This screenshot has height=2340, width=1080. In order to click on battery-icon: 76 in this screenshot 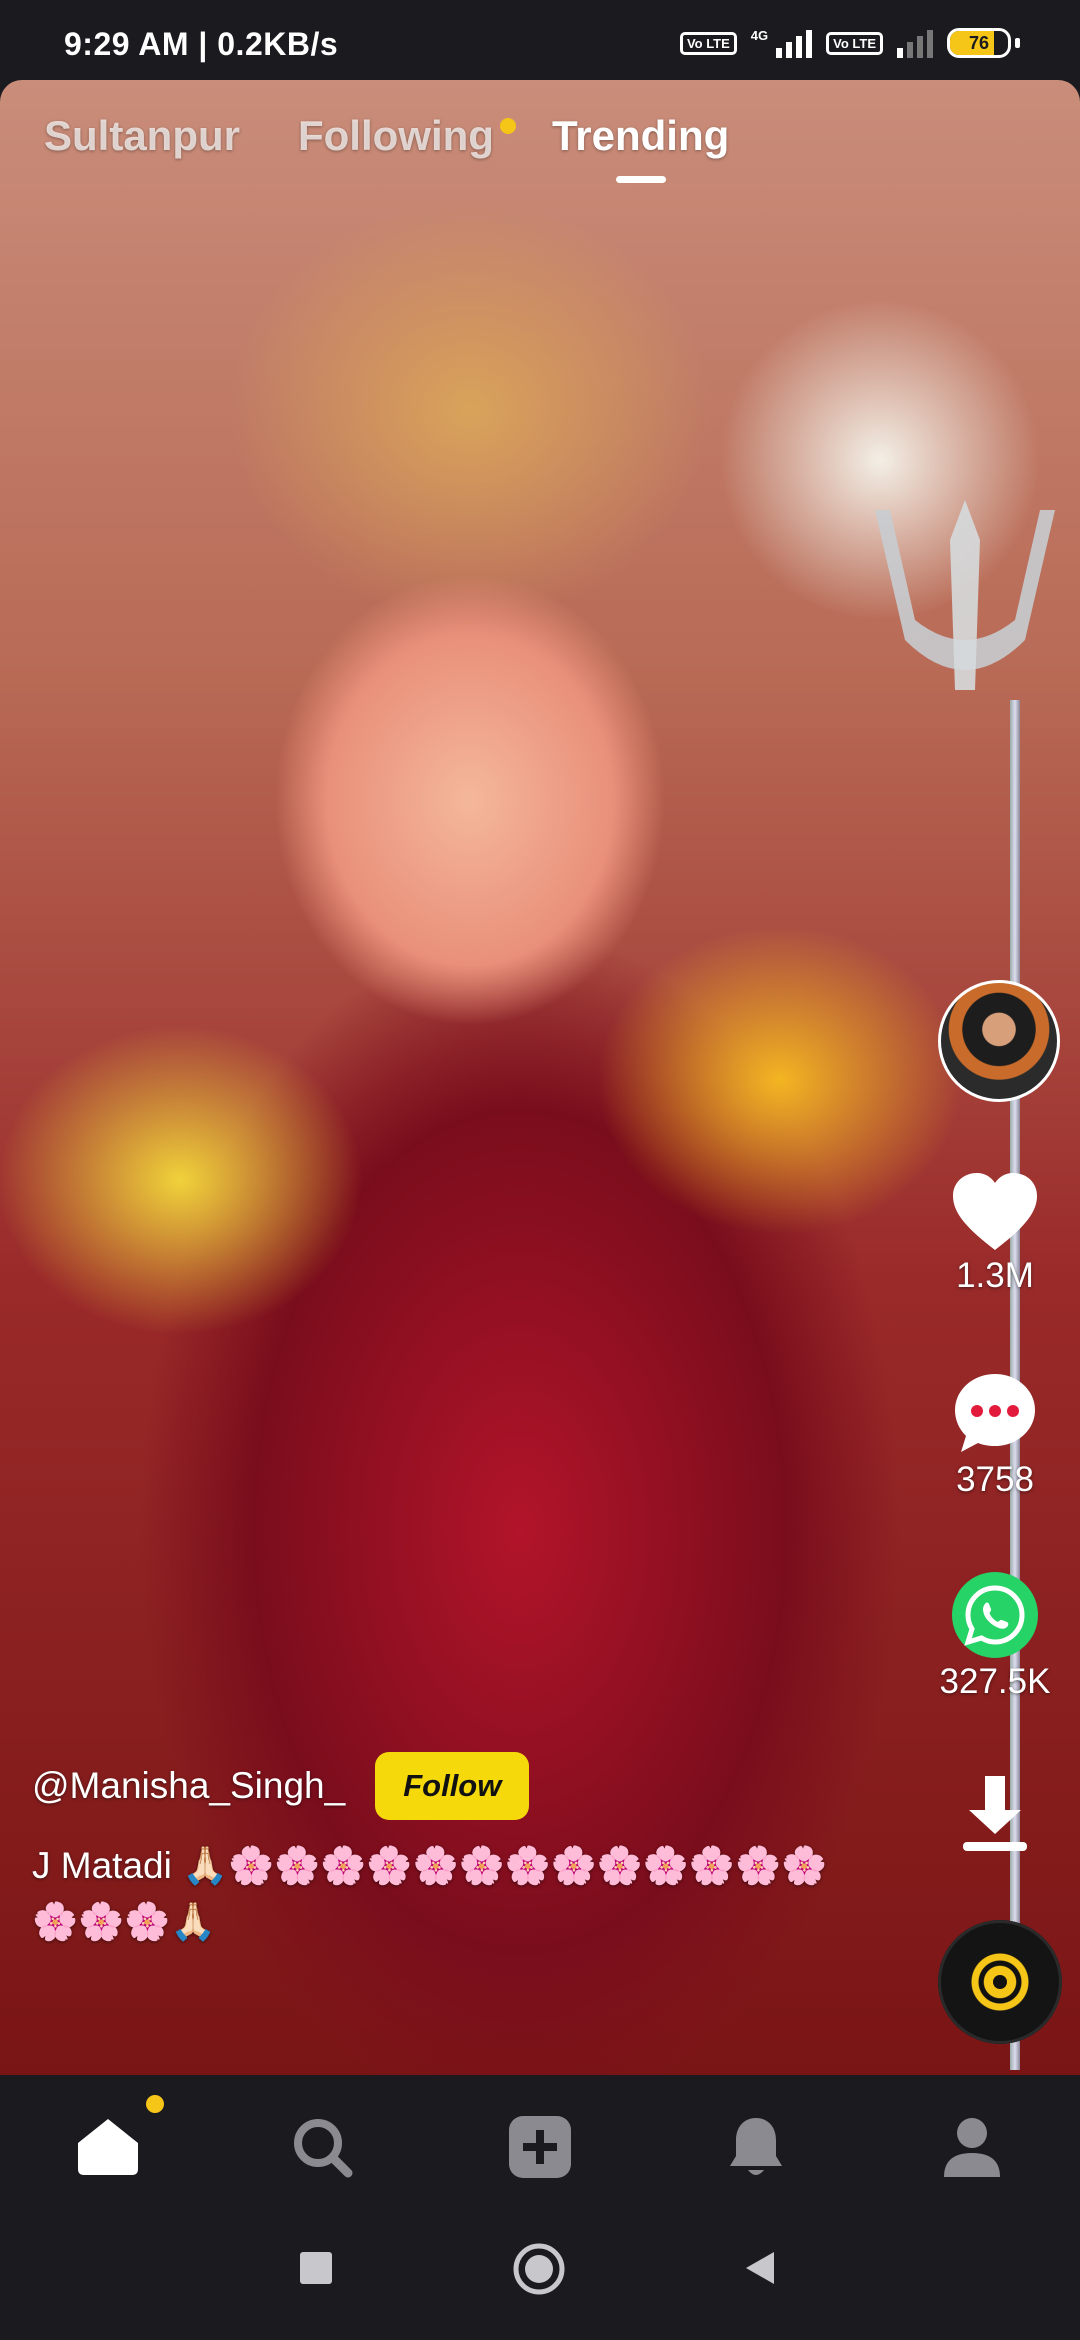, I will do `click(979, 43)`.